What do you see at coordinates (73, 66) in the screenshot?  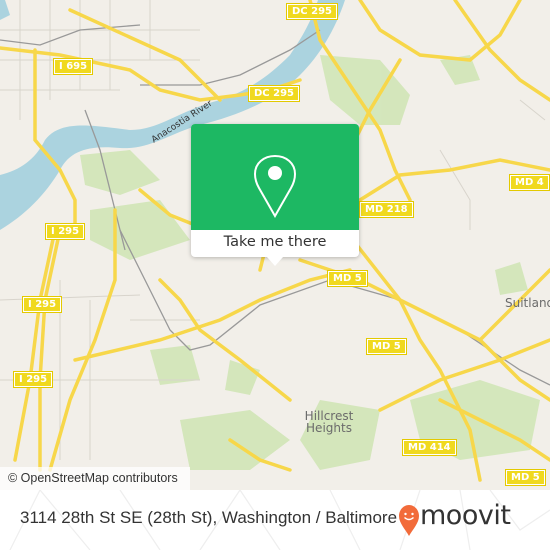 I see `road-shield-i695: I 695` at bounding box center [73, 66].